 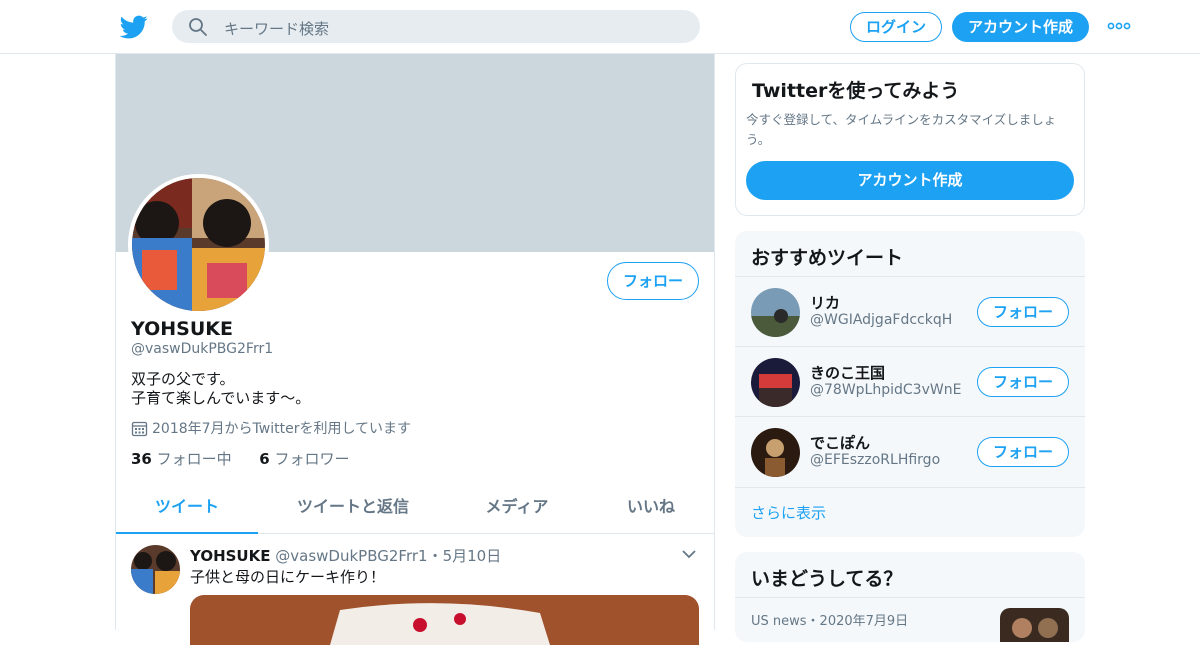 I want to click on twitter-logo-icon, so click(x=134, y=27).